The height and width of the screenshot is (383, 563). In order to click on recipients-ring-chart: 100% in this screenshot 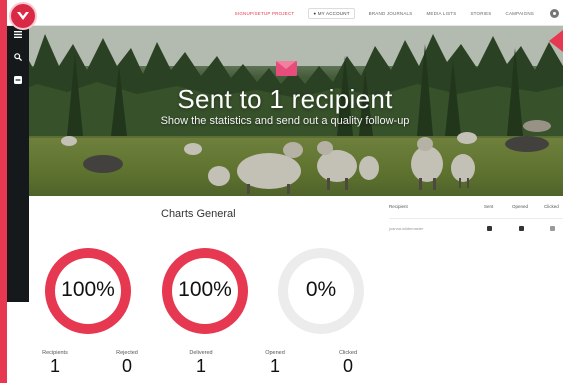, I will do `click(88, 291)`.